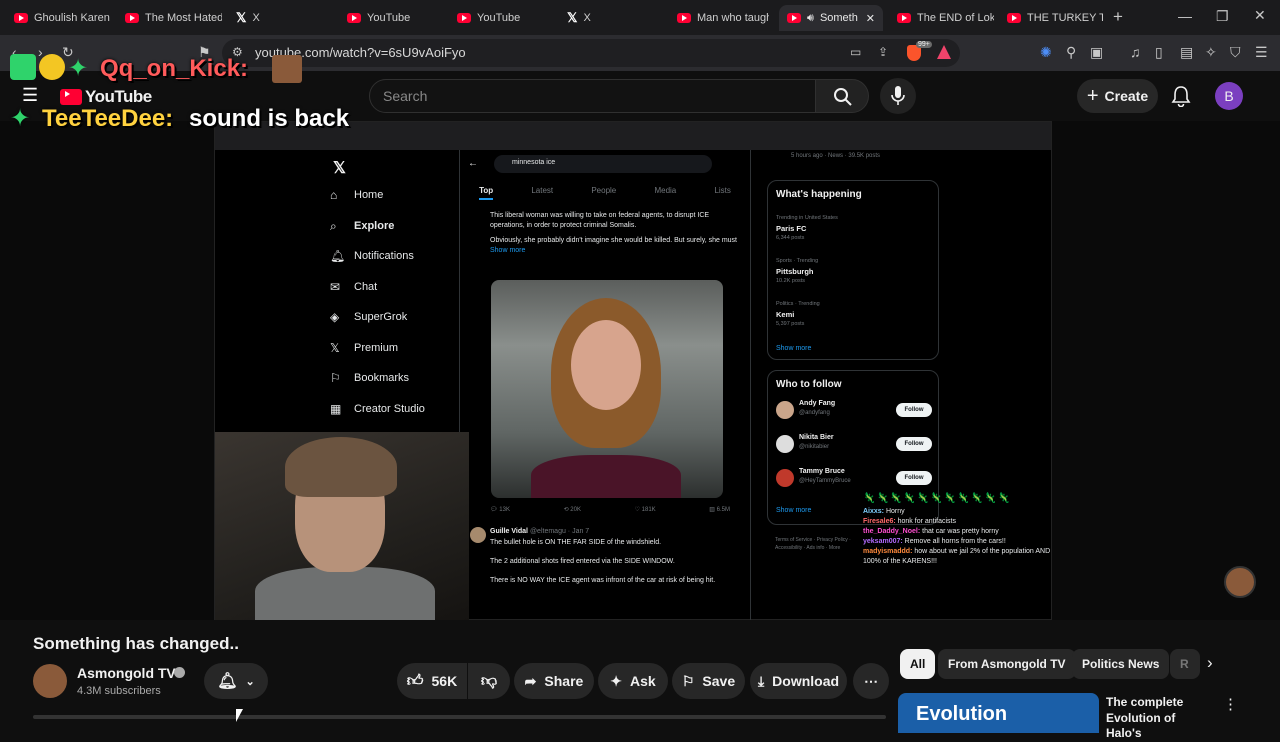 The image size is (1280, 742). What do you see at coordinates (572, 510) in the screenshot?
I see `post-stat: ⟲ 20K` at bounding box center [572, 510].